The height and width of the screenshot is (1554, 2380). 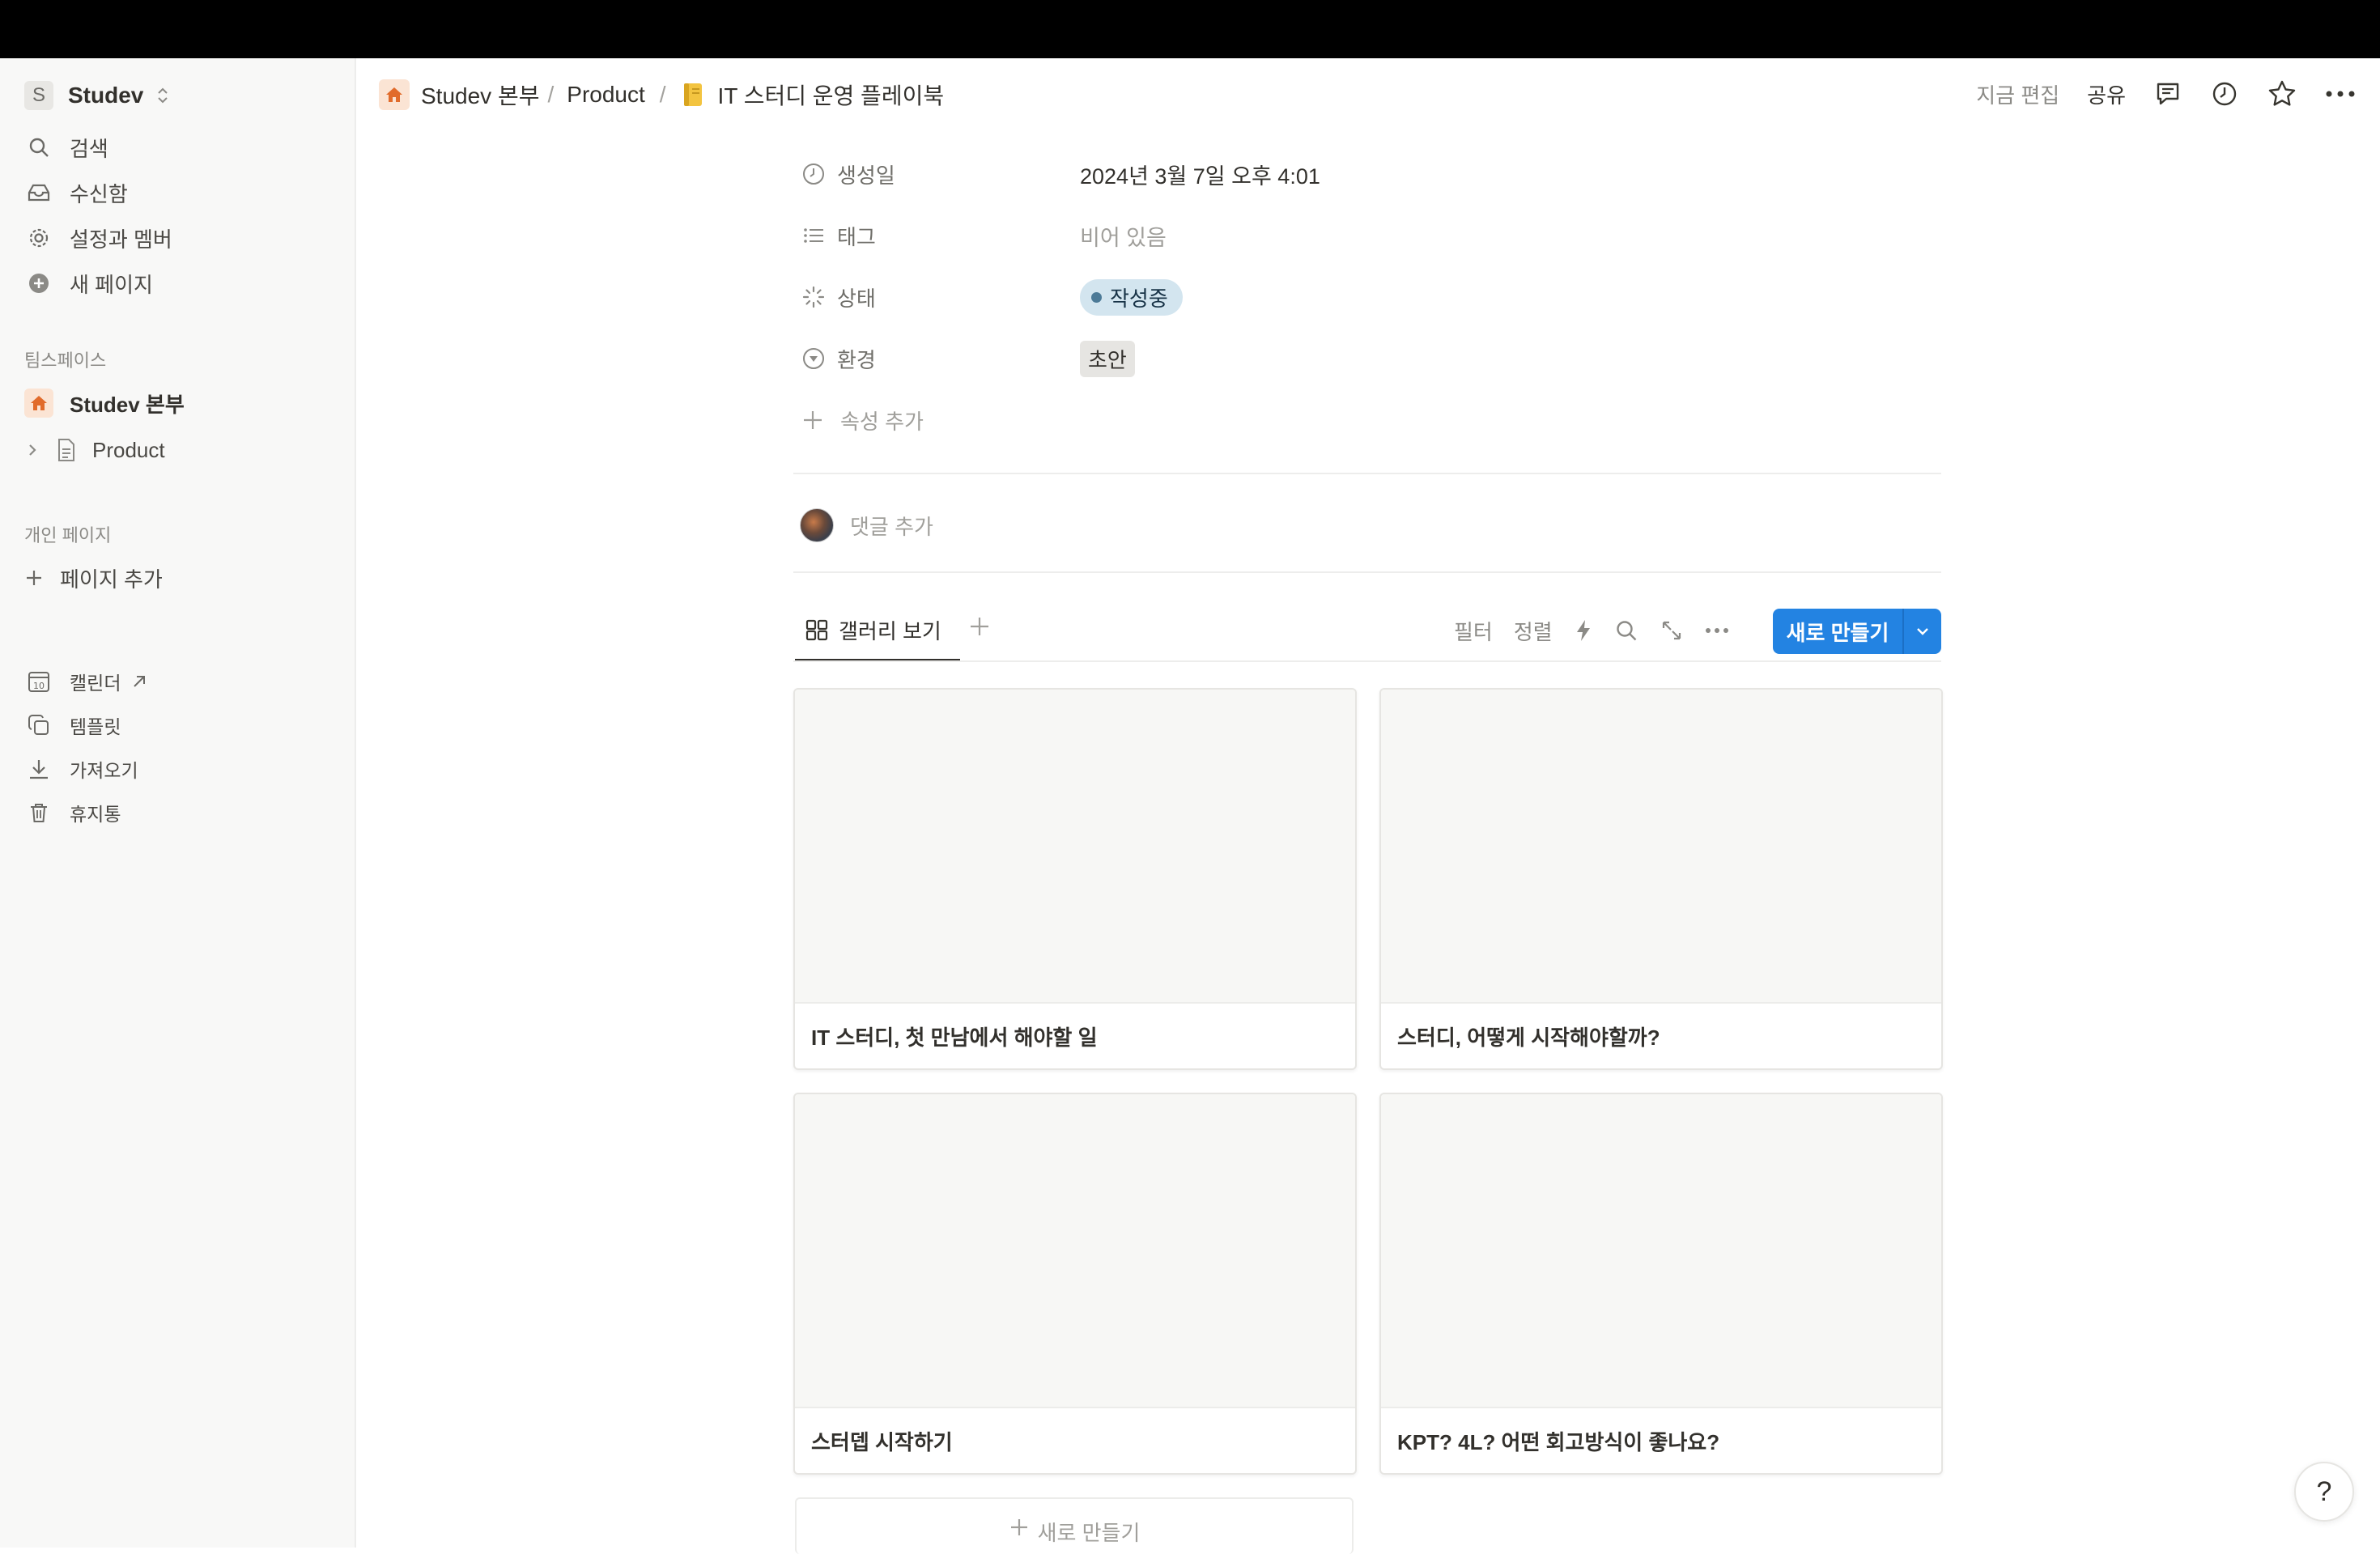 I want to click on sidebar-item-trash: 휴지통, so click(x=72, y=812).